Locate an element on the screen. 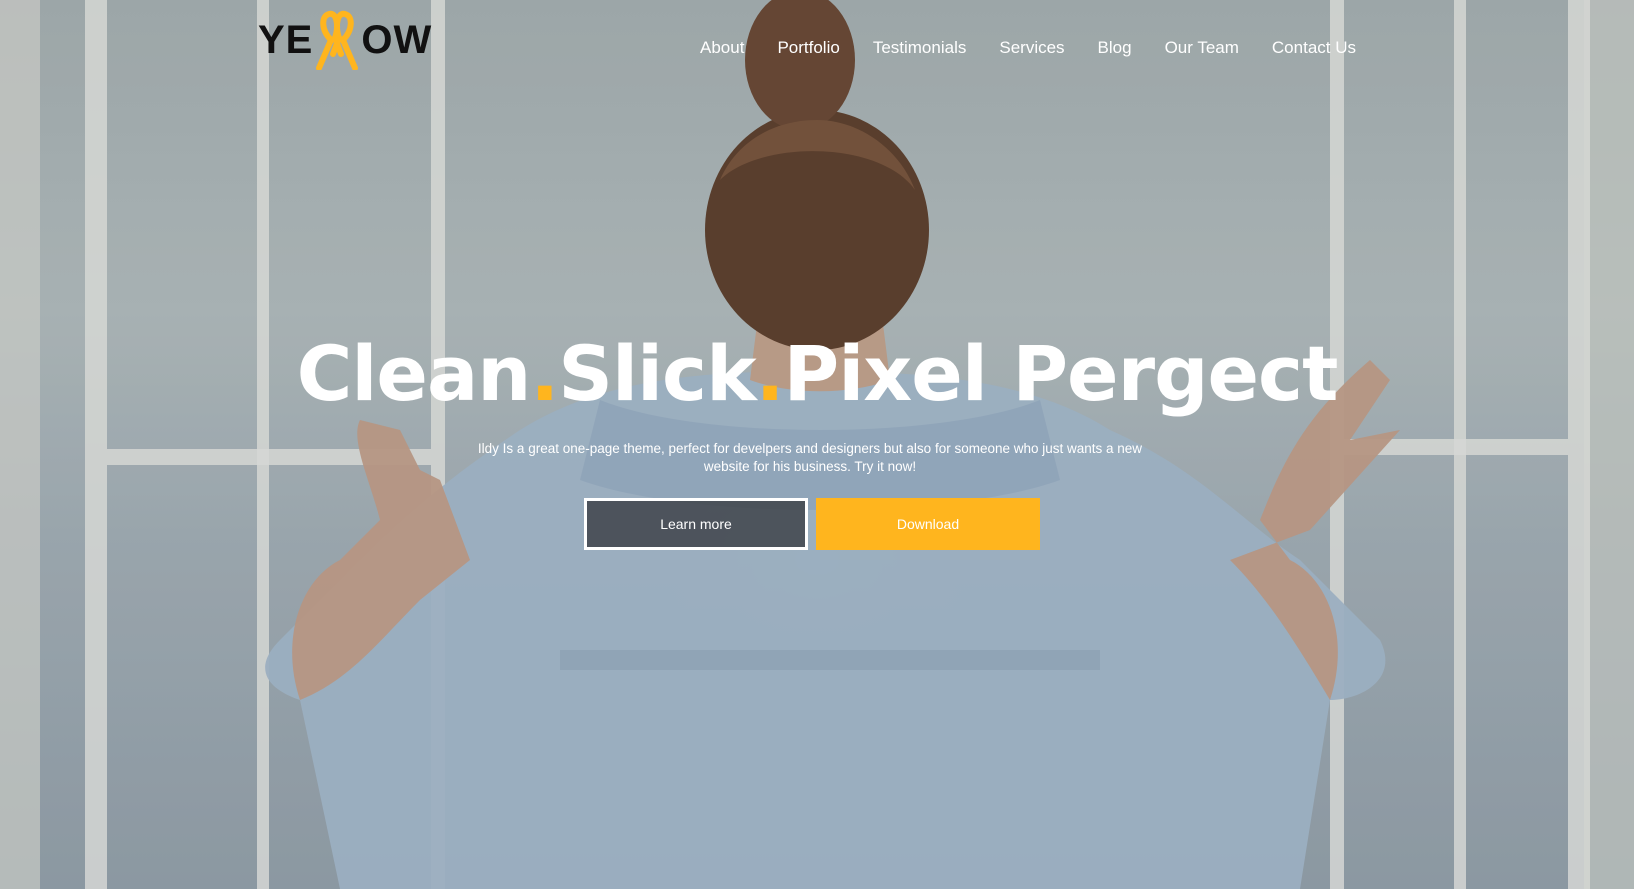  hero-subtext-line-2: website for his business. Try it now! is located at coordinates (810, 466).